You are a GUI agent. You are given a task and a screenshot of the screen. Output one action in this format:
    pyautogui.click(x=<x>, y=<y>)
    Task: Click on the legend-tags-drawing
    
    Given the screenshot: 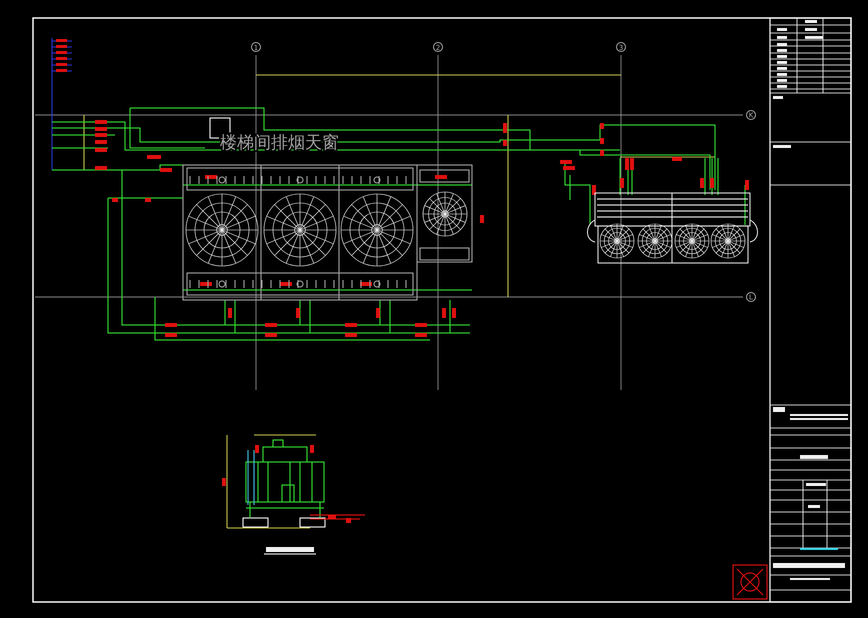 What is the action you would take?
    pyautogui.click(x=61, y=55)
    